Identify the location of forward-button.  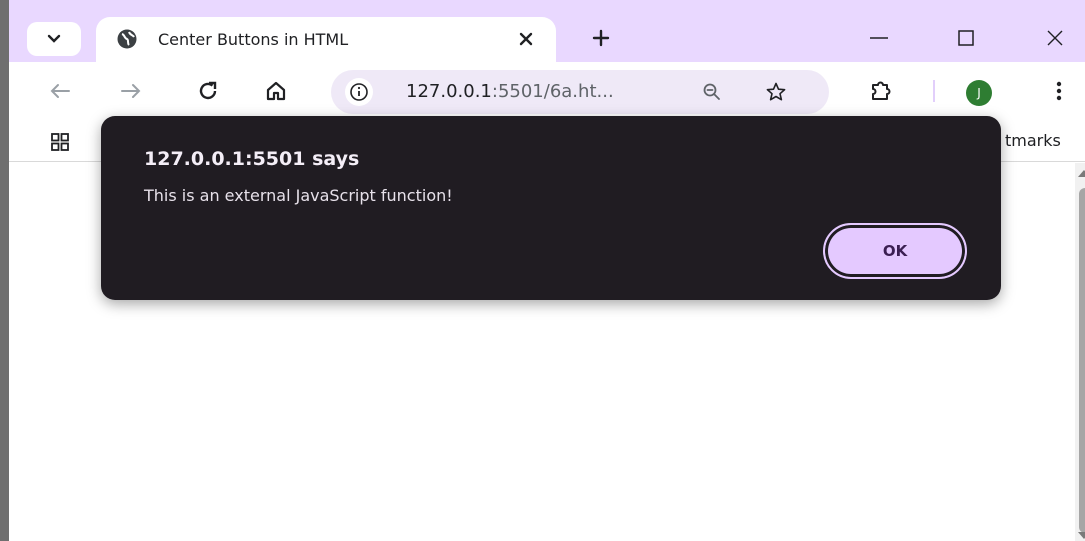
(131, 91).